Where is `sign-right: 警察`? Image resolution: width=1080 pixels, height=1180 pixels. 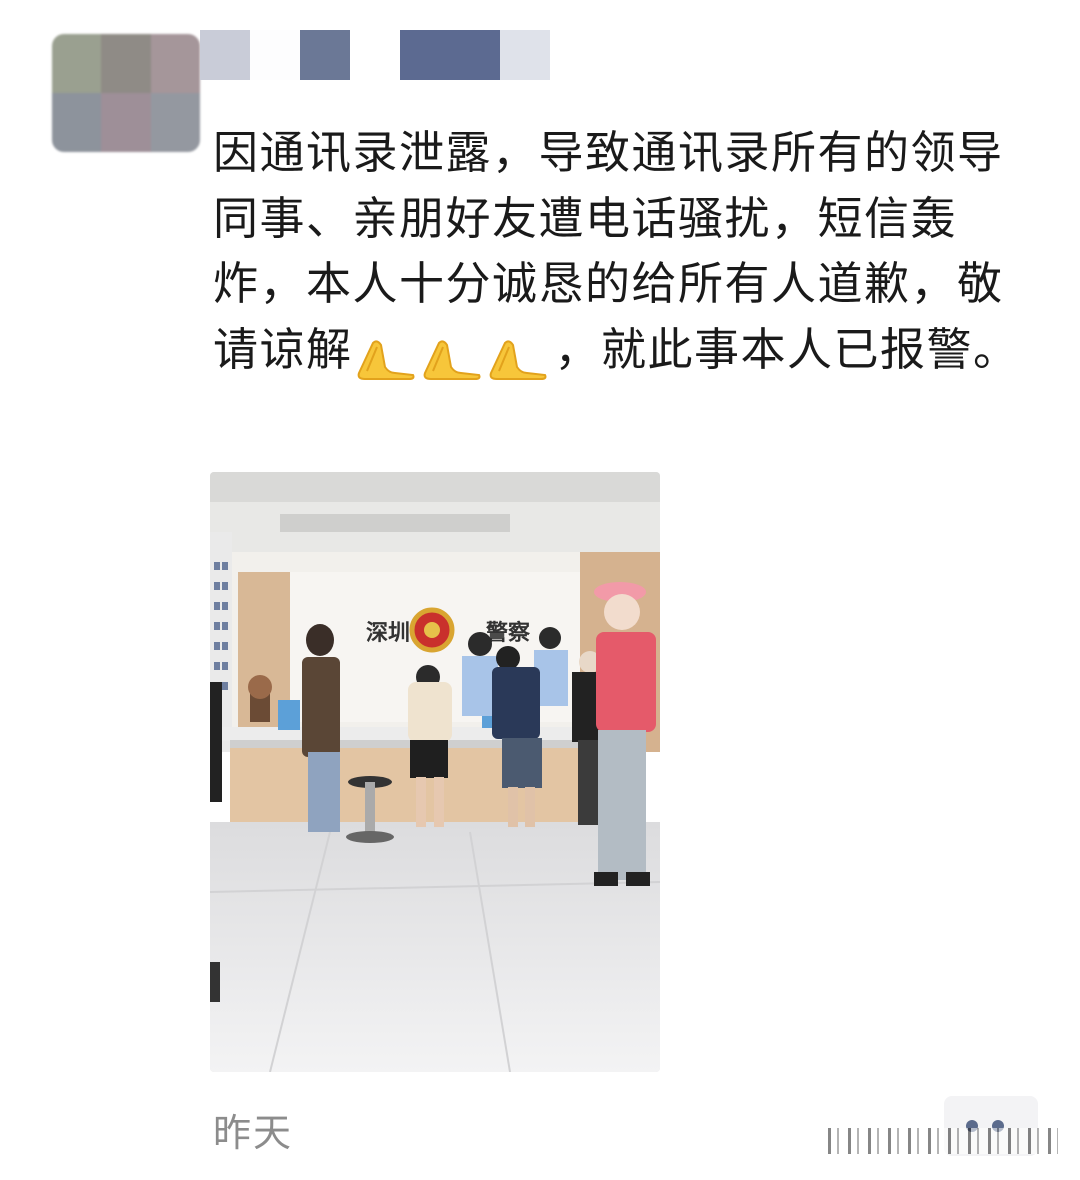
sign-right: 警察 is located at coordinates (508, 633).